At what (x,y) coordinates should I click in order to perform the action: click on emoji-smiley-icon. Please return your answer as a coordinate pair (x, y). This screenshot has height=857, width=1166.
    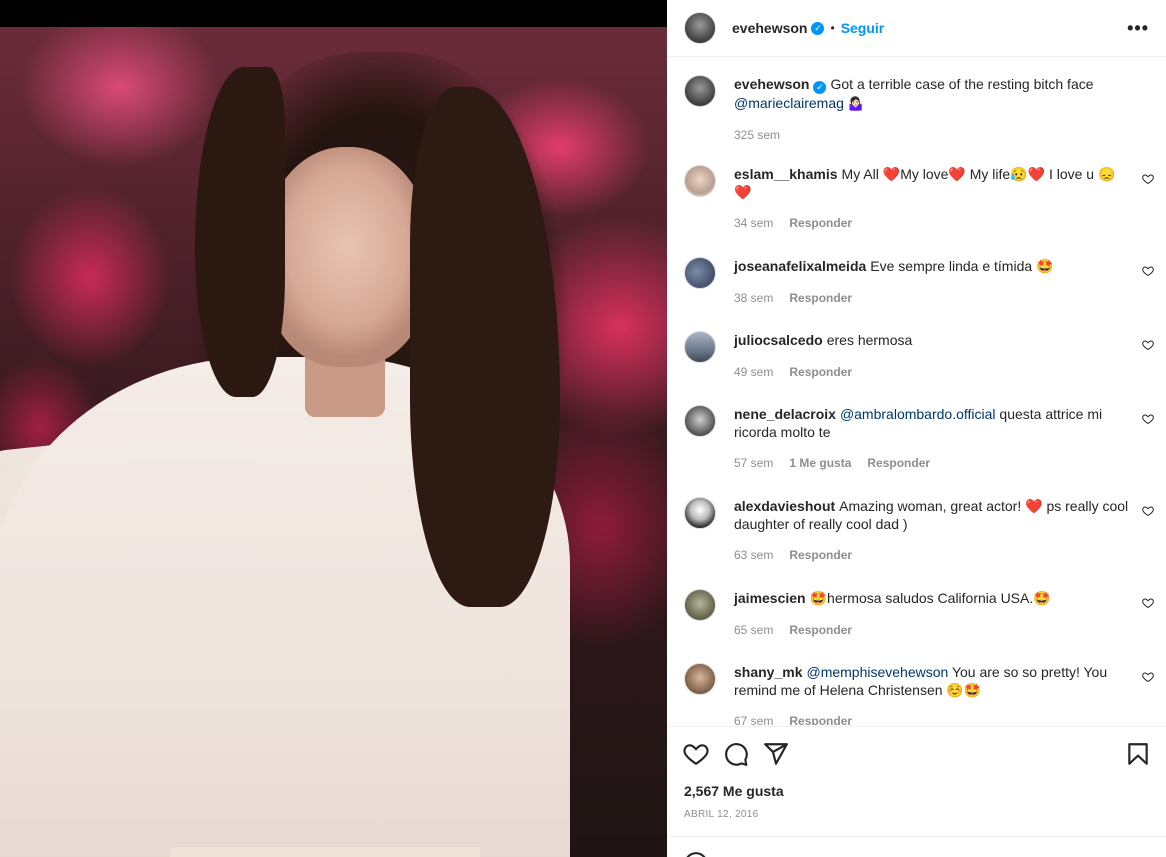
    Looking at the image, I should click on (696, 854).